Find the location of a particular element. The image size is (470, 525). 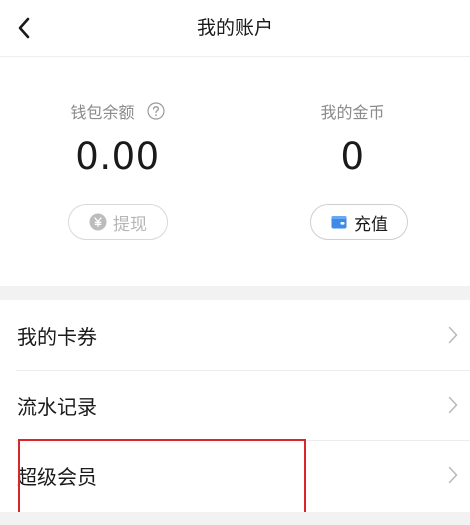

back-button is located at coordinates (24, 28).